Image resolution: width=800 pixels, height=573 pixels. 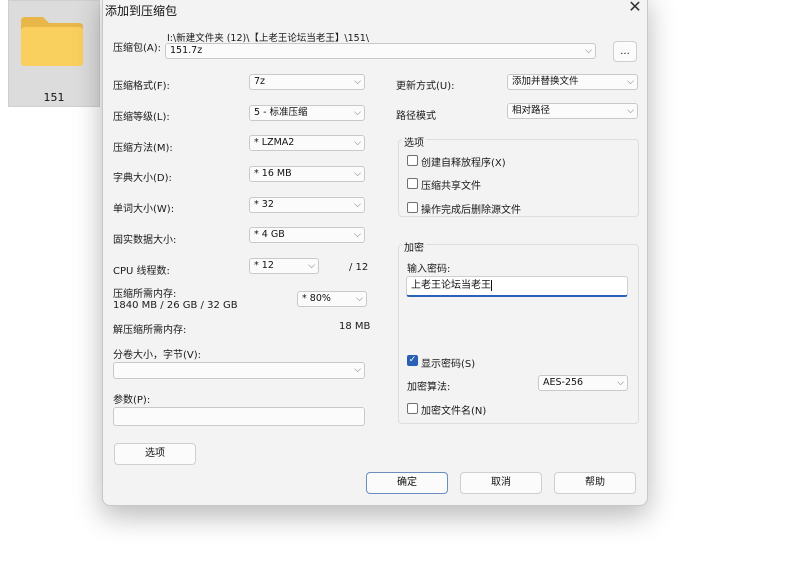 I want to click on level-select: 5 - 标准压缩 ⌵, so click(x=307, y=113).